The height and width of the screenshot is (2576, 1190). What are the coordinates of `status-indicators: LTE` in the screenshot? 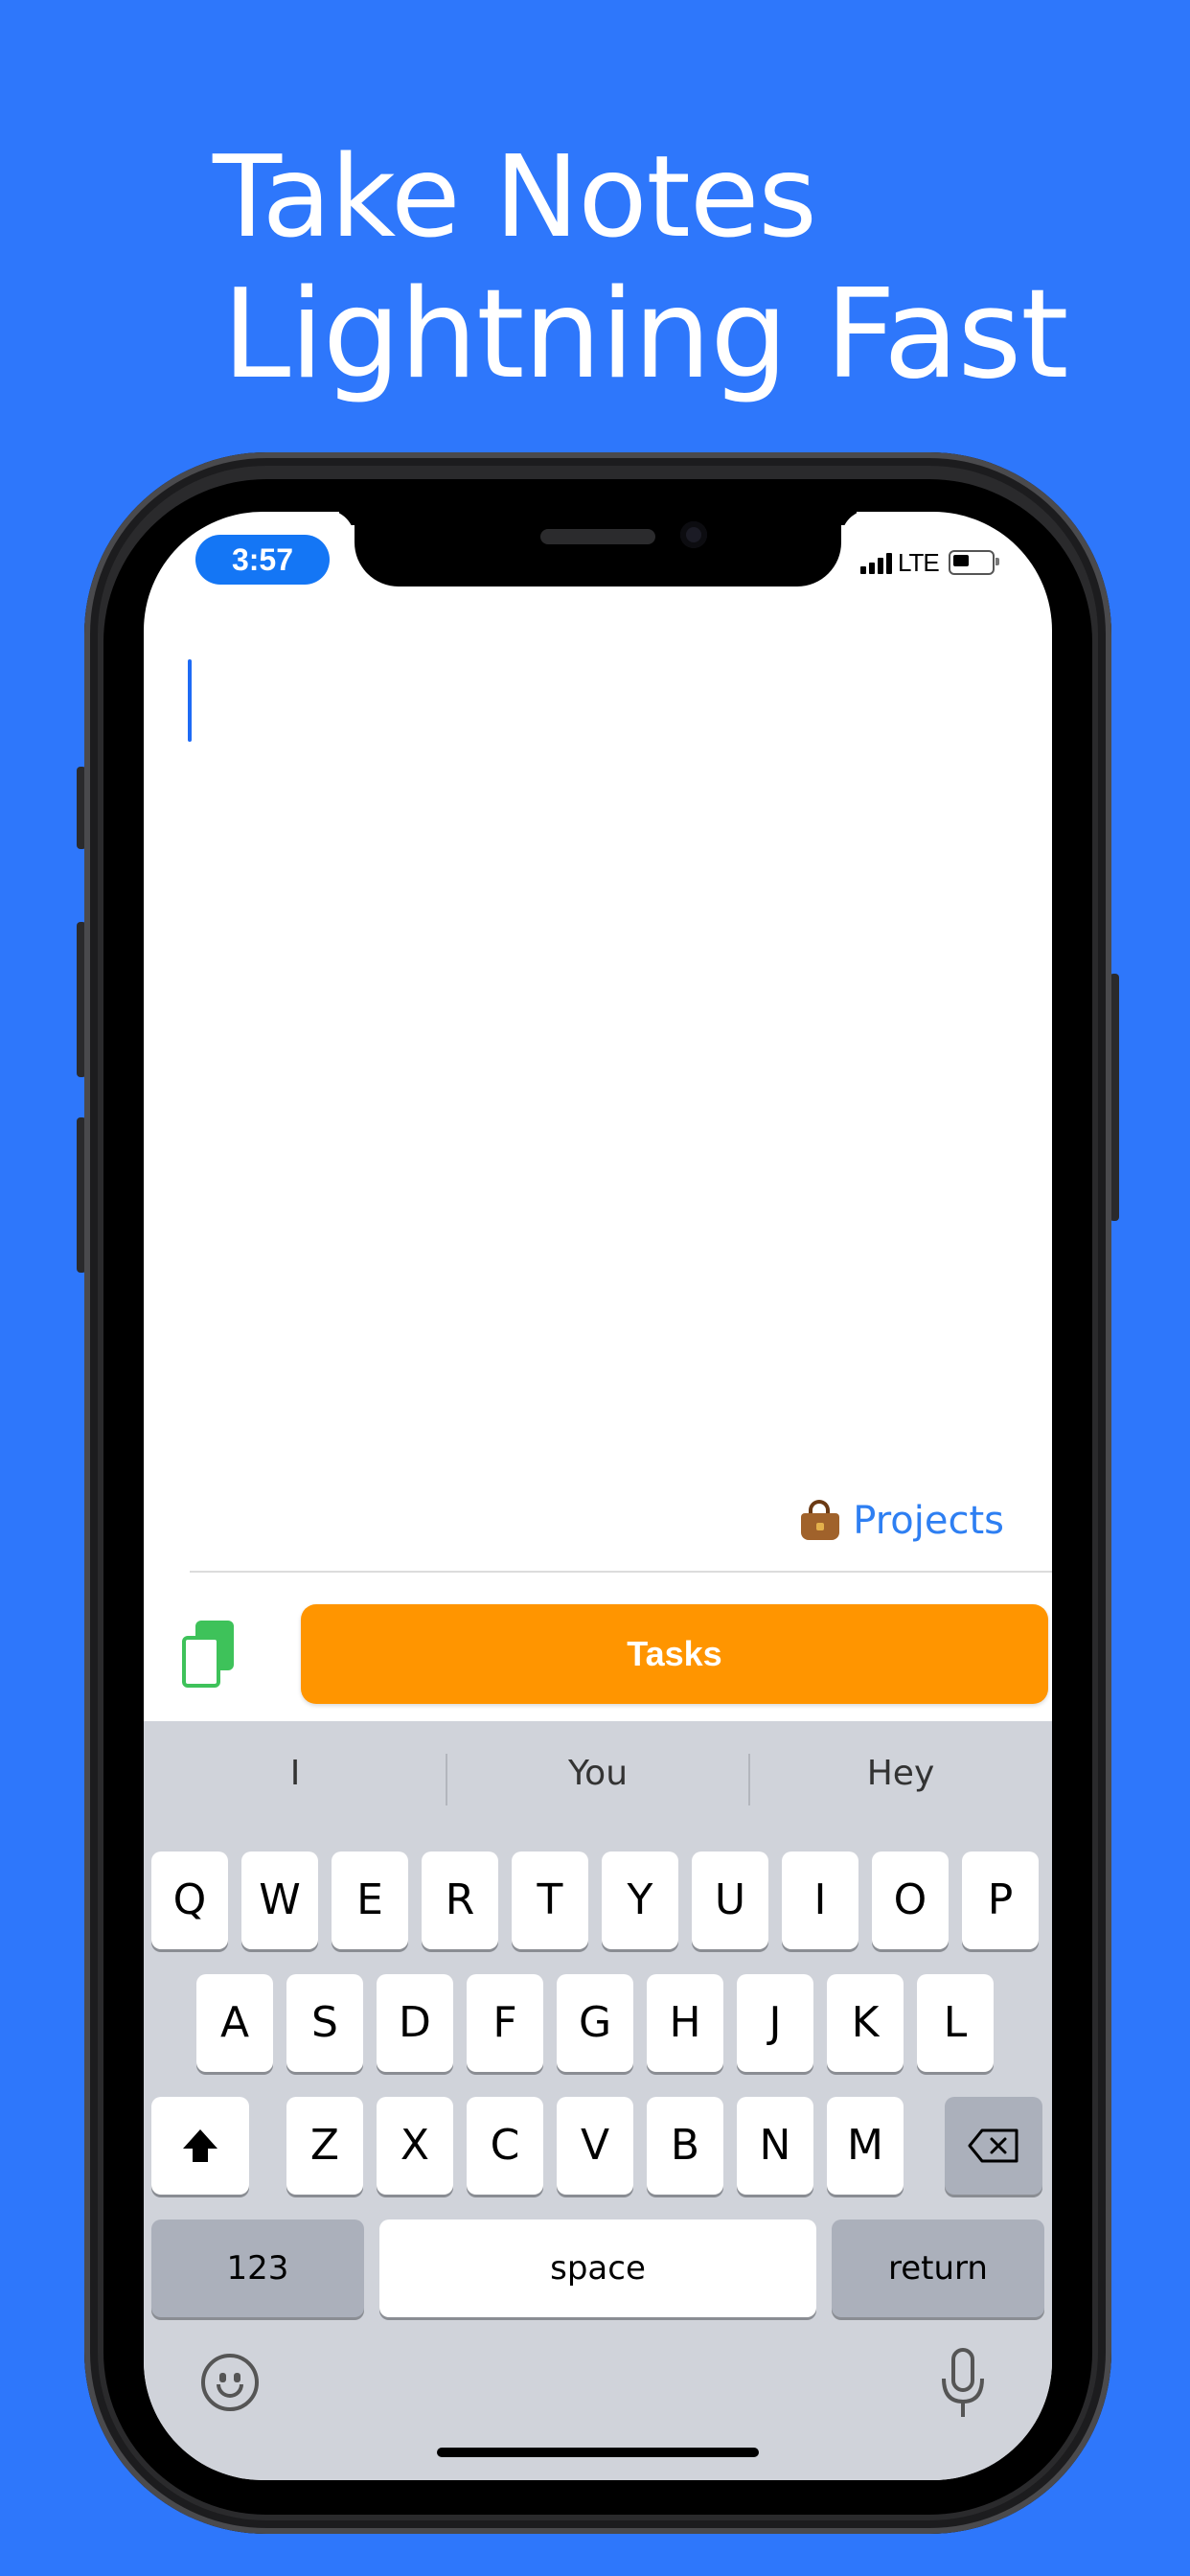 It's located at (930, 562).